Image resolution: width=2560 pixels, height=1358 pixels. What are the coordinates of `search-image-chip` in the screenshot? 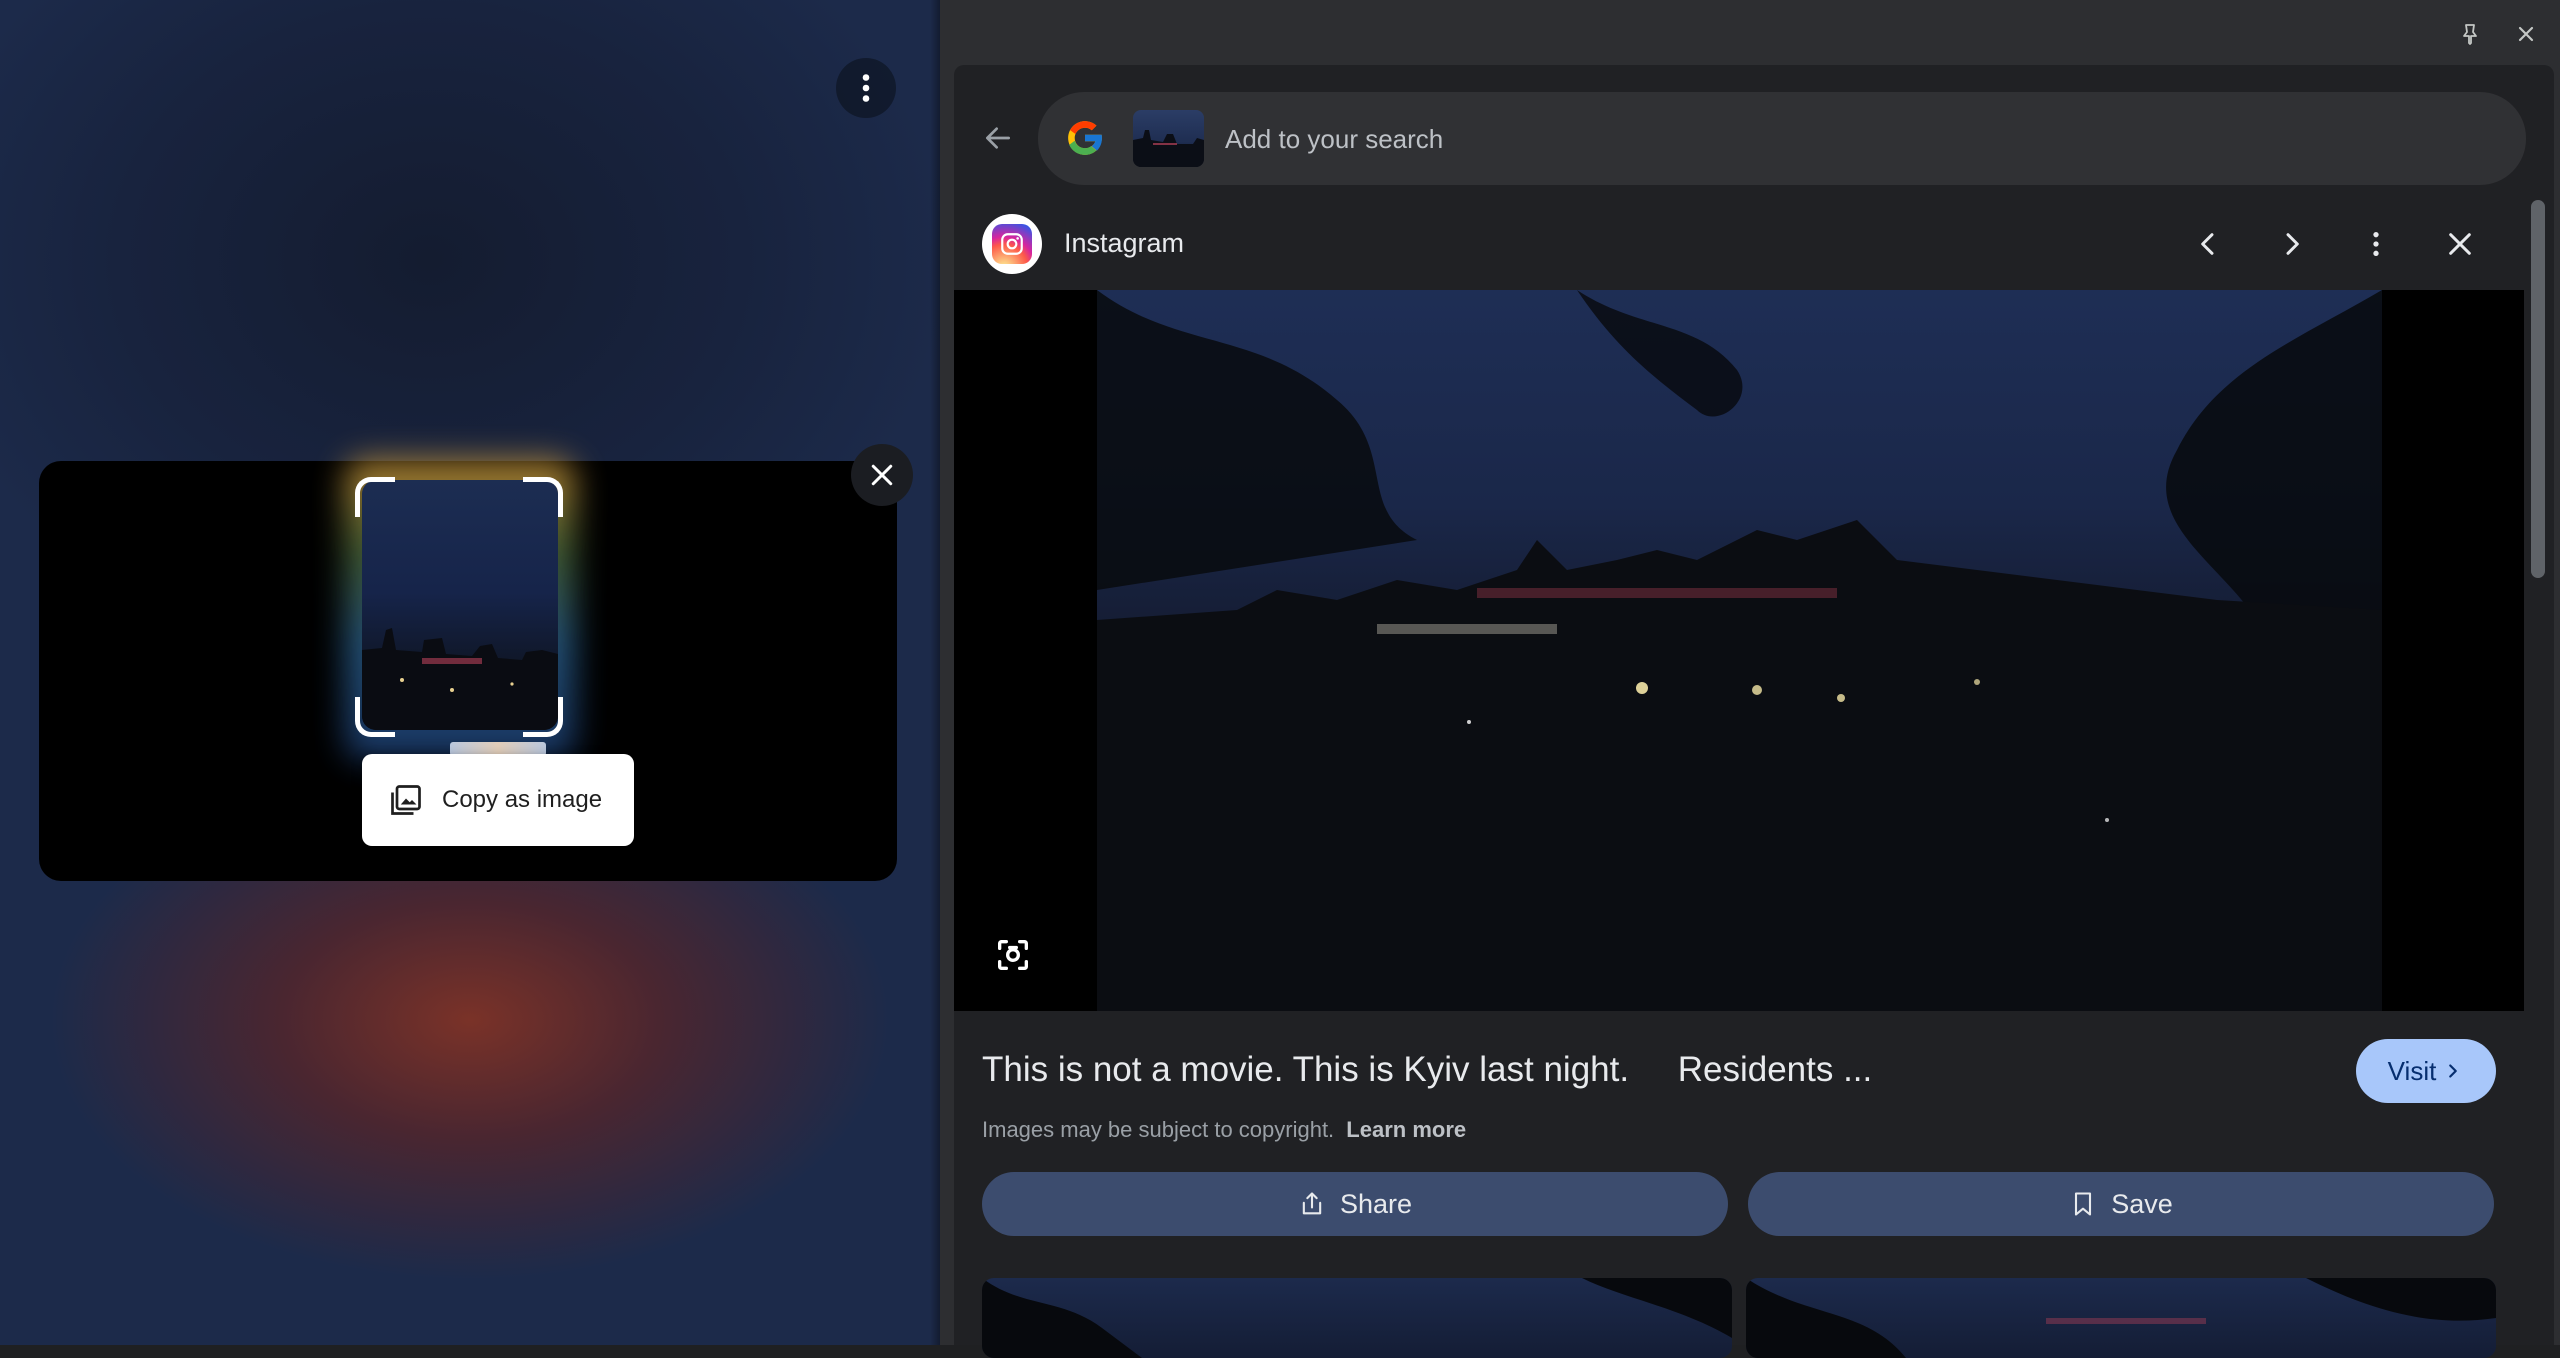 It's located at (1168, 138).